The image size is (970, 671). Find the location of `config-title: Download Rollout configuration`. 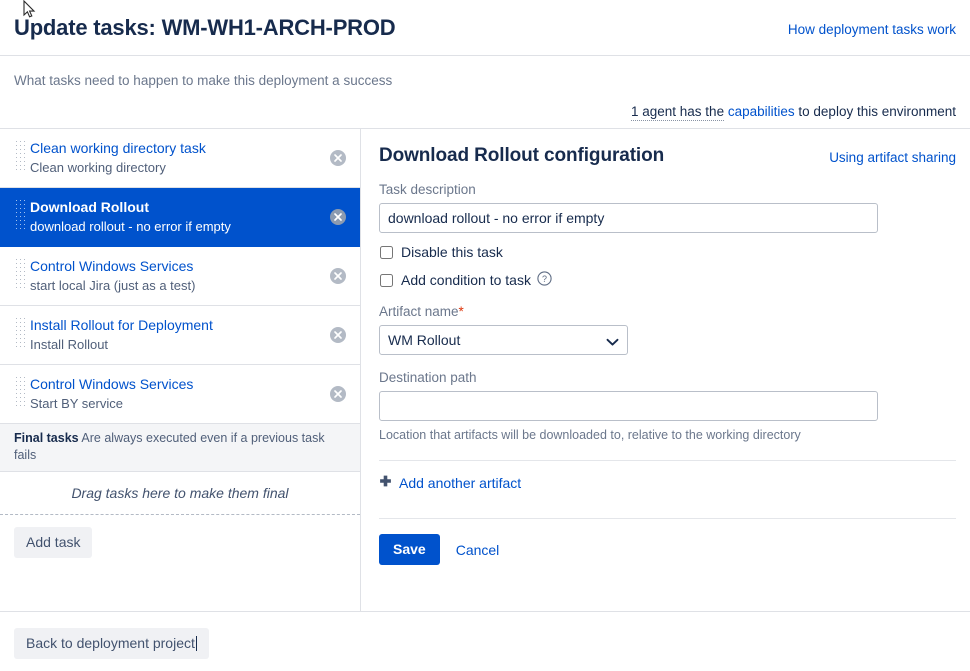

config-title: Download Rollout configuration is located at coordinates (522, 155).